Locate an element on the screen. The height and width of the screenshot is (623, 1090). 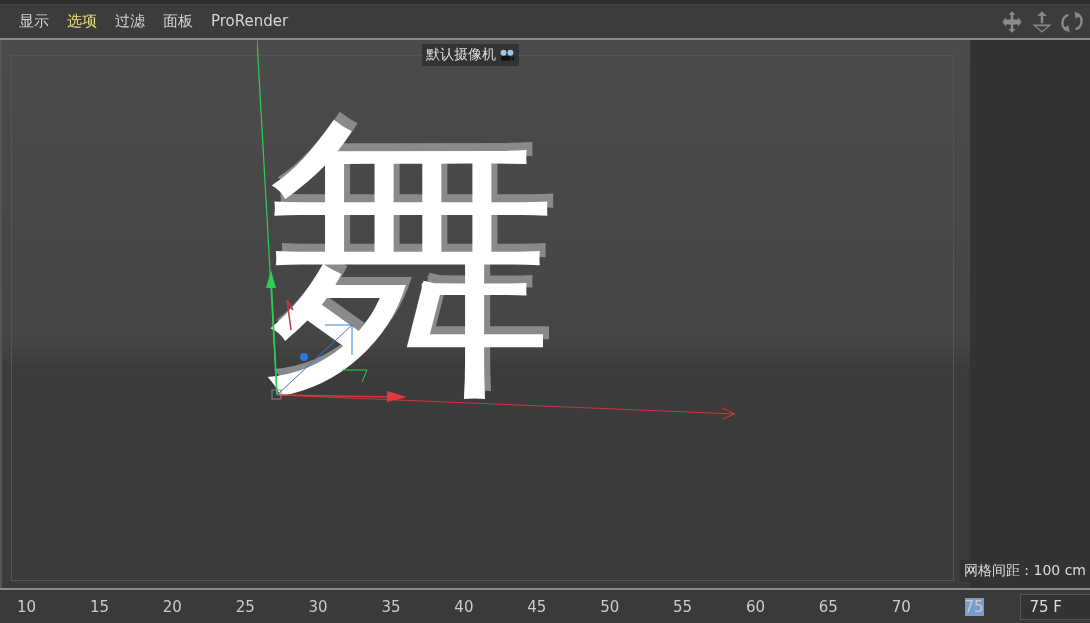
frame-number: 10 is located at coordinates (27, 606).